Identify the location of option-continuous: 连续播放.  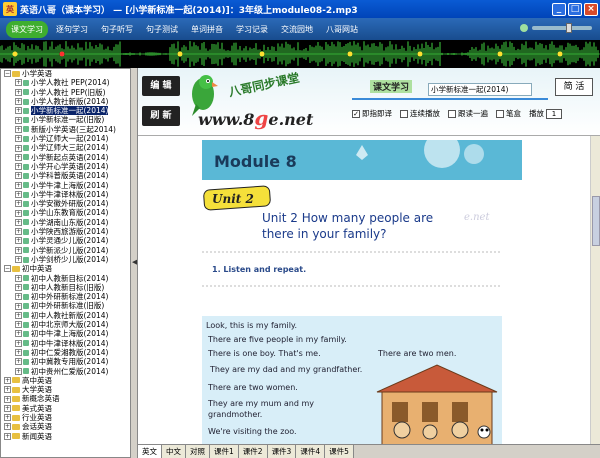
(420, 113).